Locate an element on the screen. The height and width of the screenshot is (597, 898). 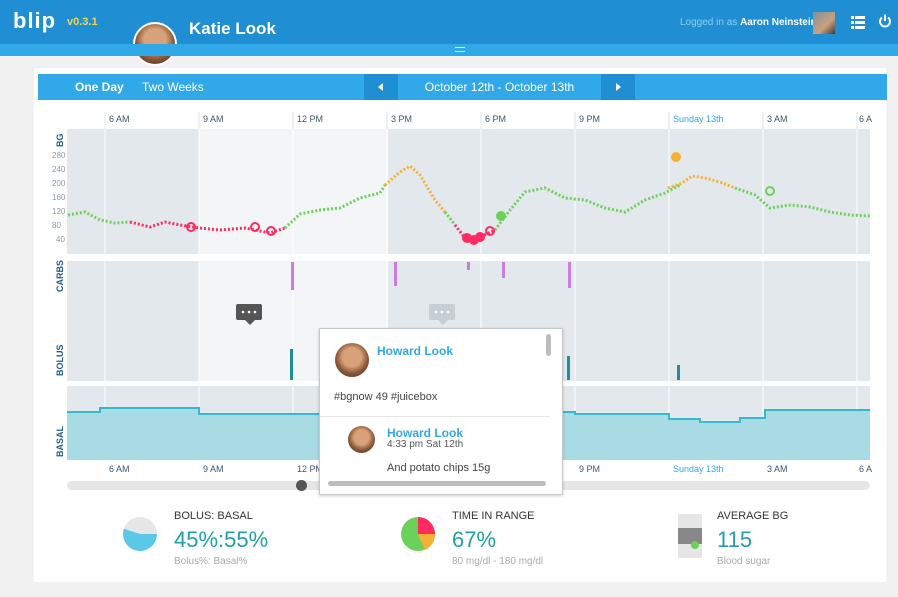
bg-axis-label: 80 is located at coordinates (56, 225).